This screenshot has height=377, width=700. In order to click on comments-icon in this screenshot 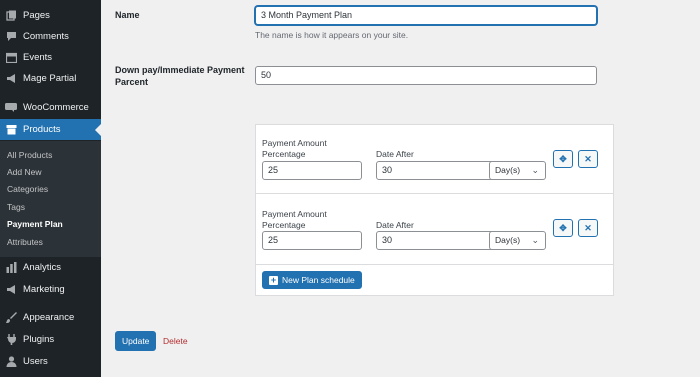, I will do `click(11, 37)`.